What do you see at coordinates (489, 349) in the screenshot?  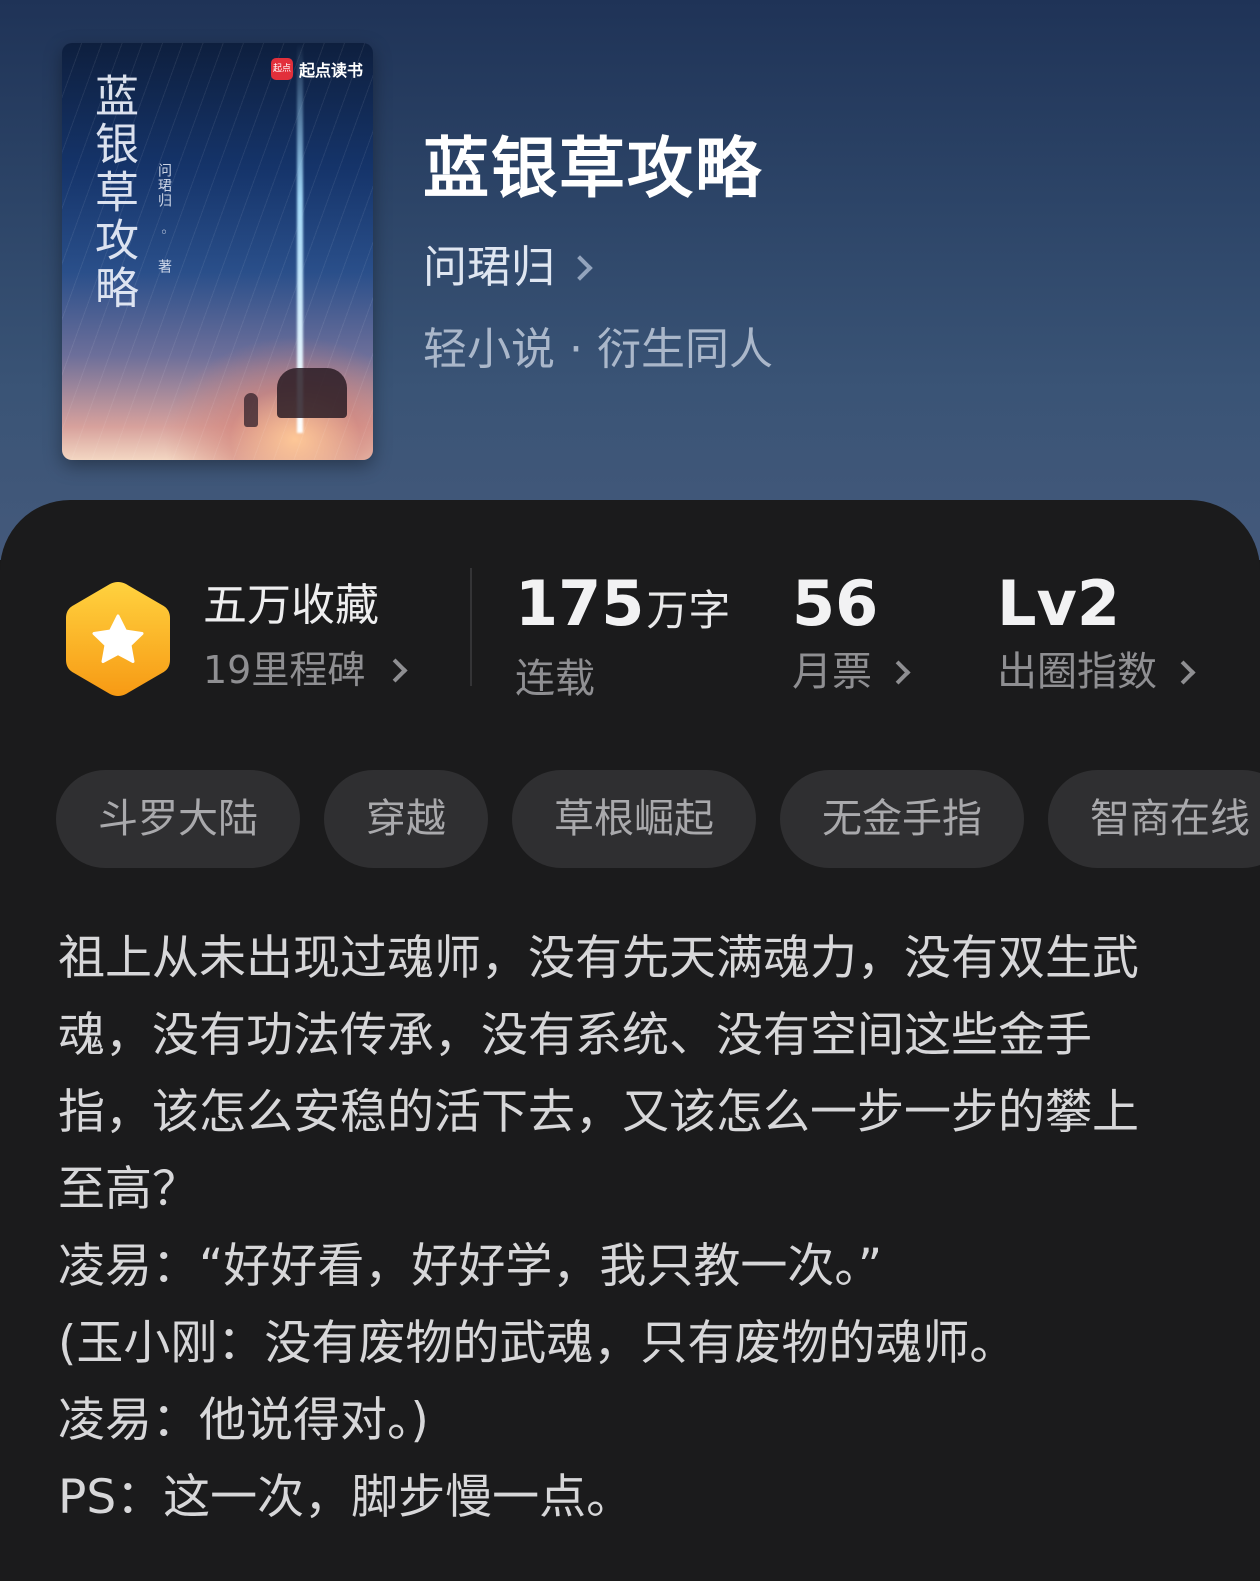 I see `category-main: 轻小说` at bounding box center [489, 349].